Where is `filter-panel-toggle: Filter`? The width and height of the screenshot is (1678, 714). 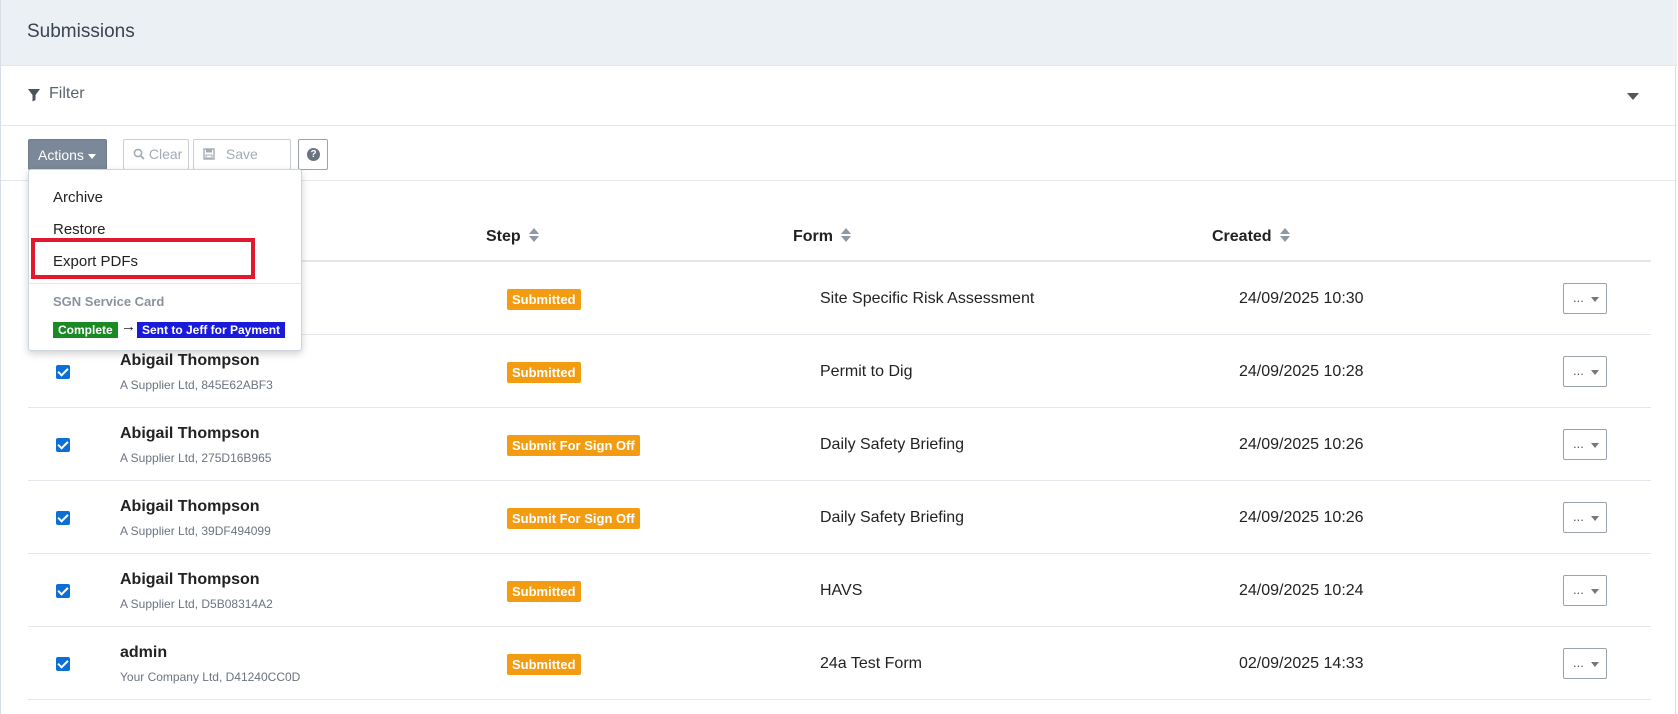
filter-panel-toggle: Filter is located at coordinates (839, 96).